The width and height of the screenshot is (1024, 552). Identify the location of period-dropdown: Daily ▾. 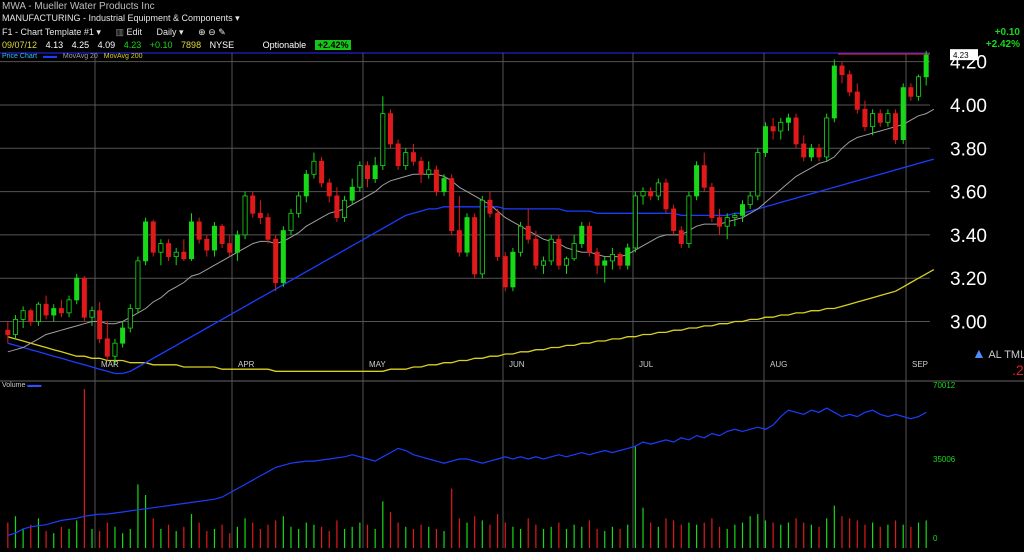
(170, 32).